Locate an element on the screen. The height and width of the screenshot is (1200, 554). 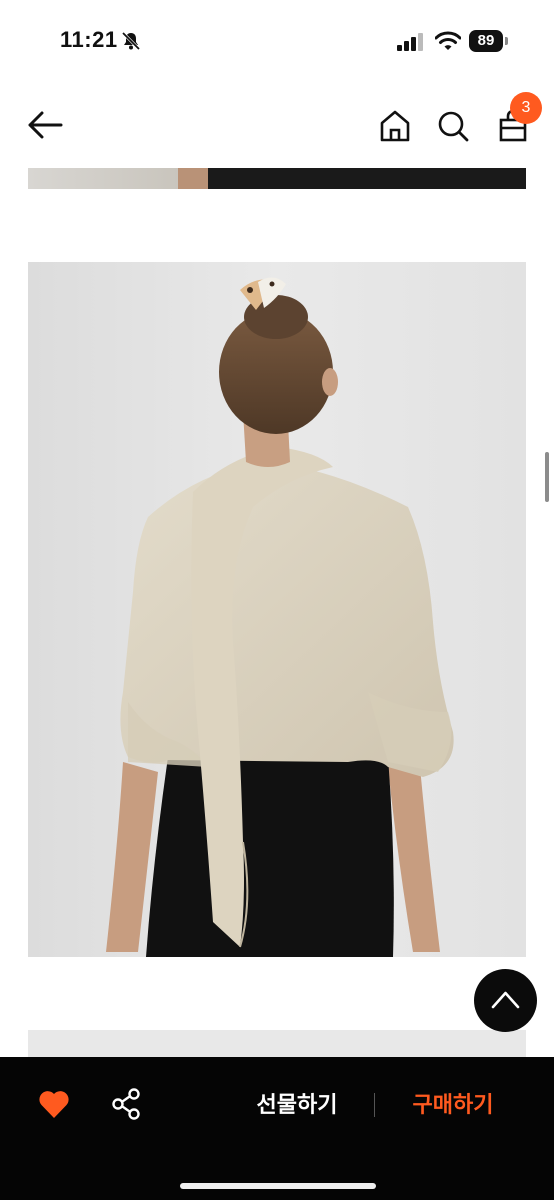
heart-icon is located at coordinates (54, 1104).